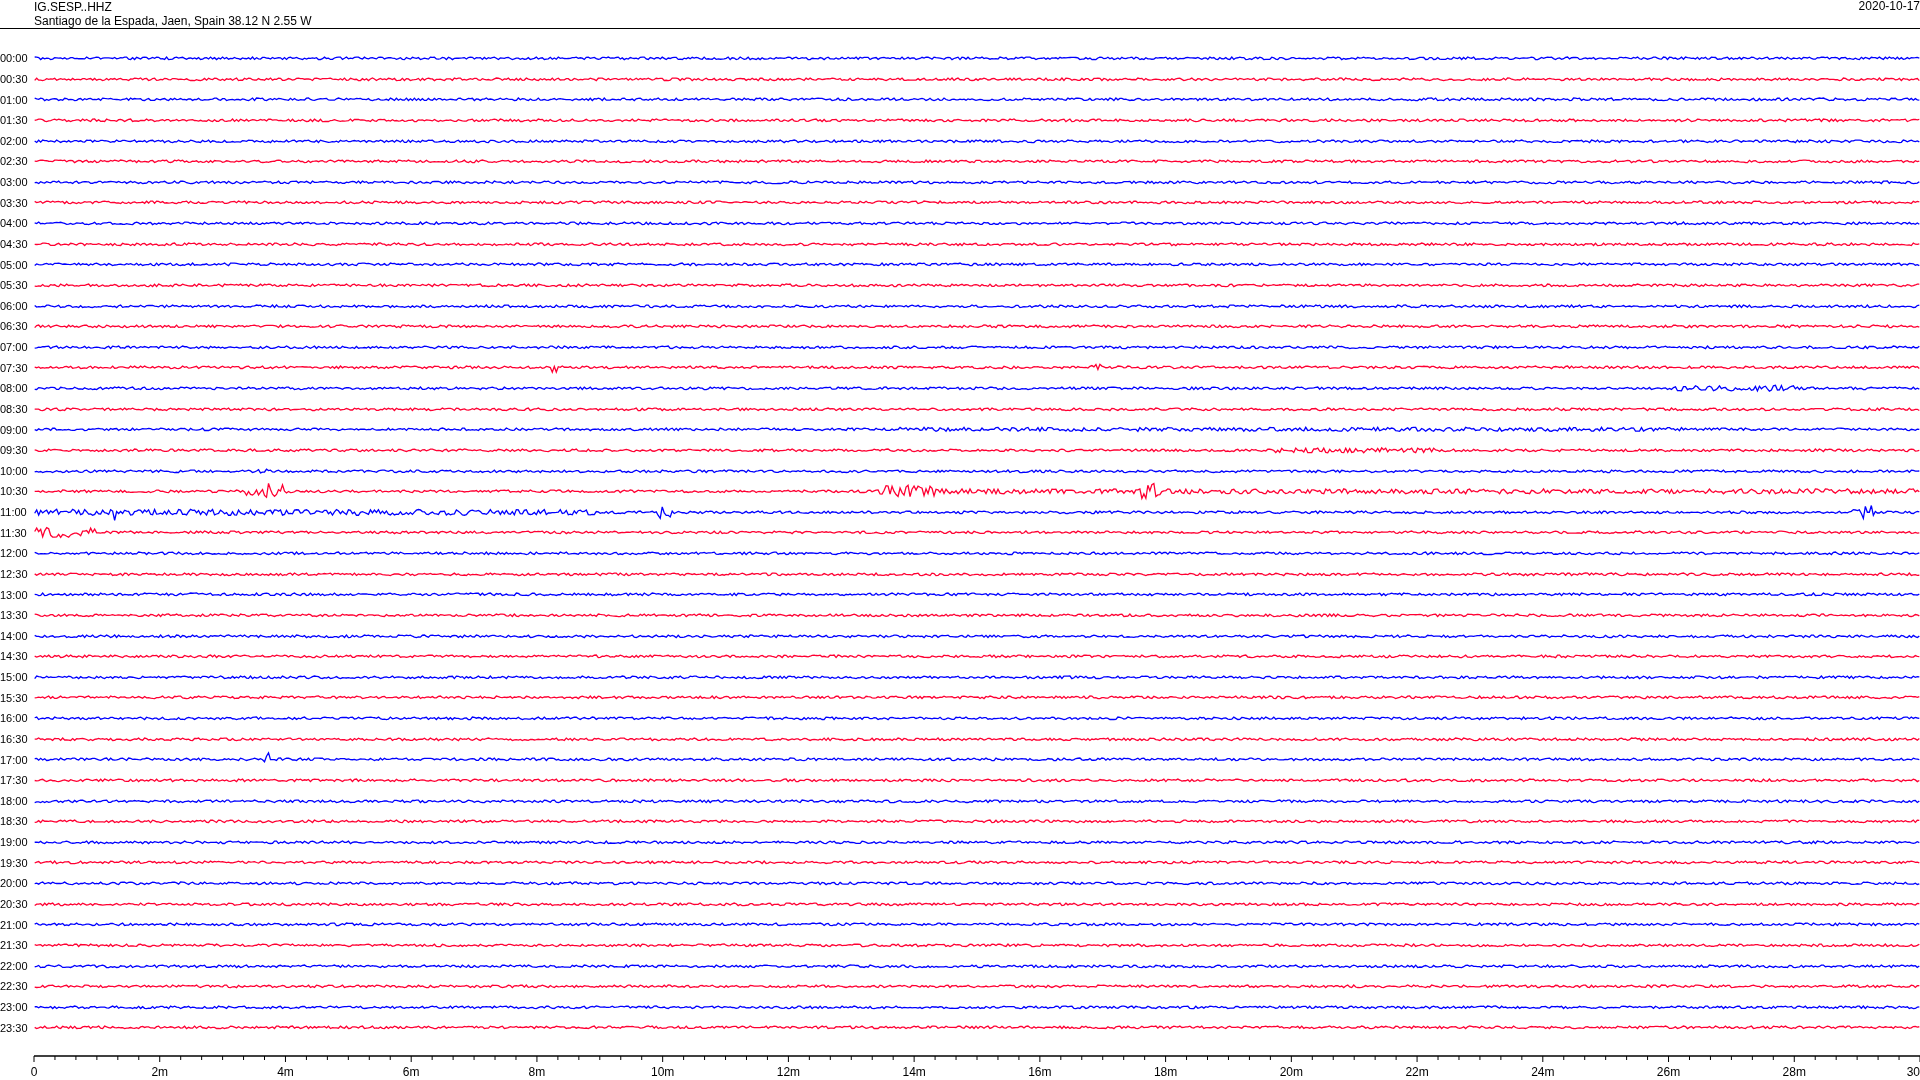  What do you see at coordinates (14, 862) in the screenshot?
I see `trace-time-label: 19:30` at bounding box center [14, 862].